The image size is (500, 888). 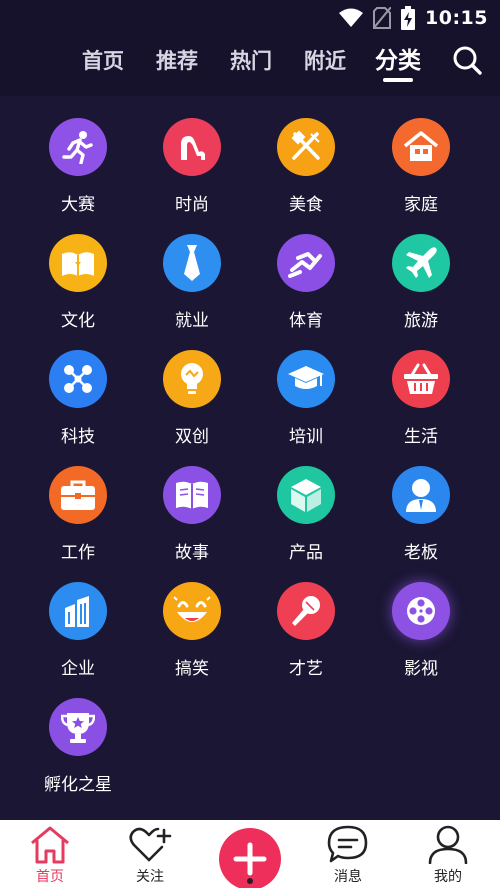 What do you see at coordinates (50, 845) in the screenshot?
I see `home-icon` at bounding box center [50, 845].